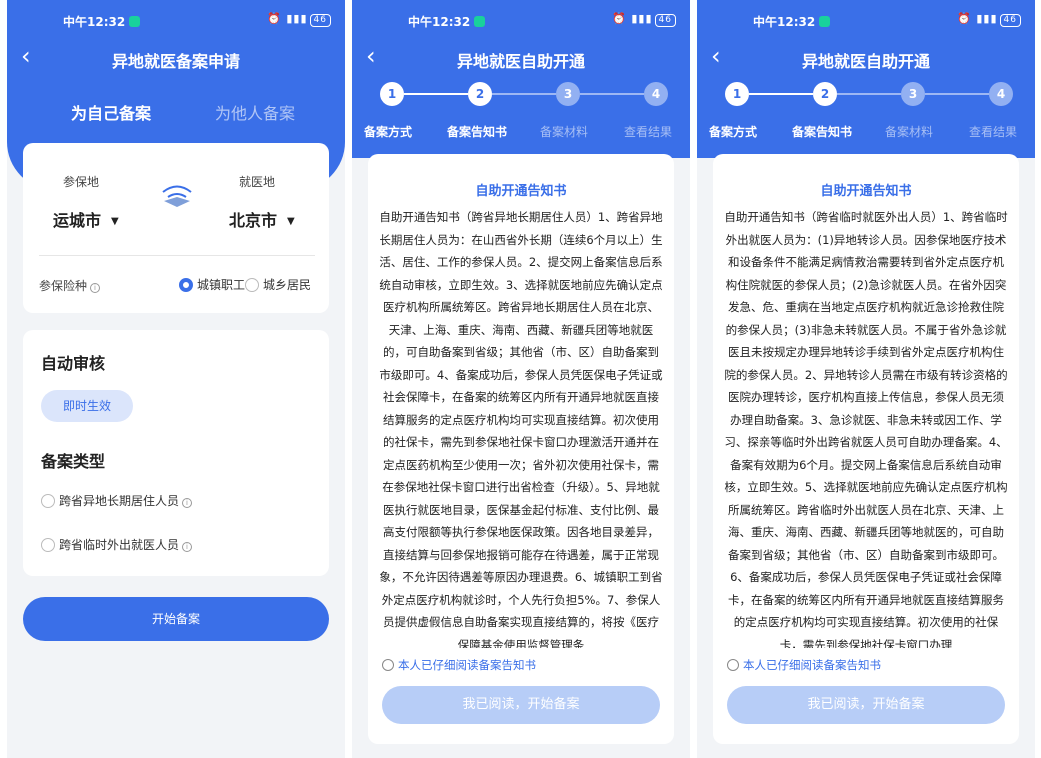  What do you see at coordinates (257, 182) in the screenshot?
I see `medical-place-label: 就医地` at bounding box center [257, 182].